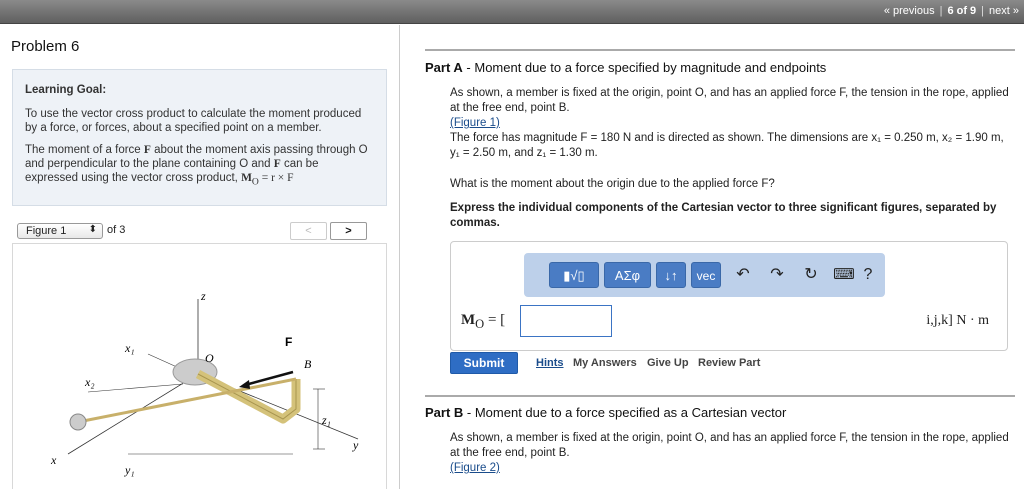 This screenshot has width=1024, height=489. I want to click on figure-navigation: Figure 1 ⬍ of 3 < >, so click(199, 232).